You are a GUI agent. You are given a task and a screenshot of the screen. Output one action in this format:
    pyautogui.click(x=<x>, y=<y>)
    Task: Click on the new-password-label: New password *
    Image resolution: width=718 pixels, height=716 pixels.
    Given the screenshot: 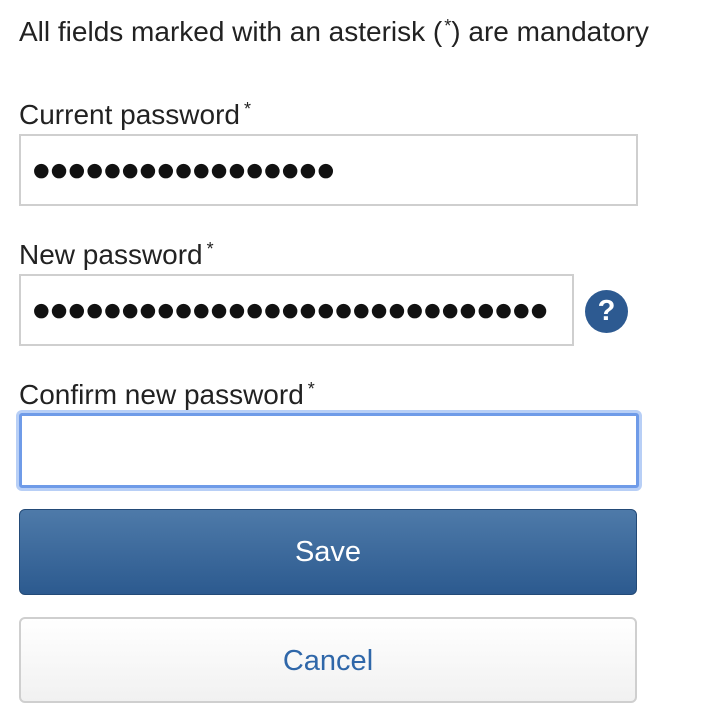 What is the action you would take?
    pyautogui.click(x=116, y=252)
    